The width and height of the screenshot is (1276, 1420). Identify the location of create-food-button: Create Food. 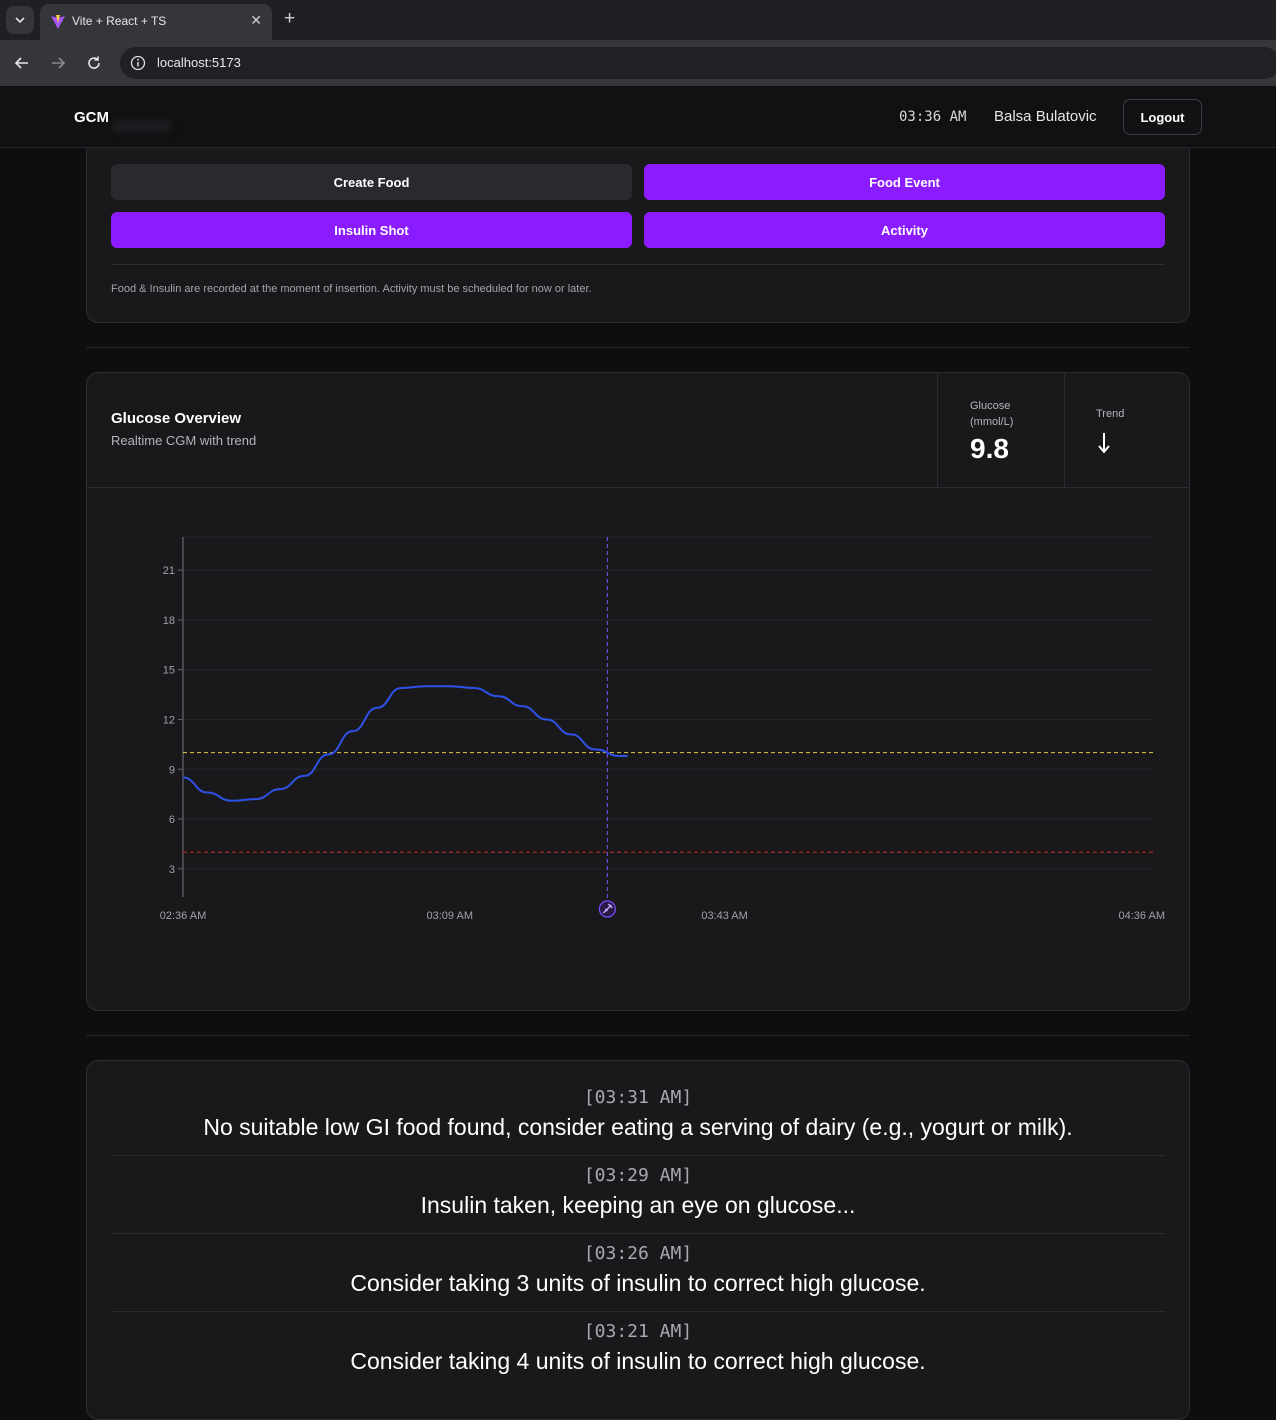
(371, 182).